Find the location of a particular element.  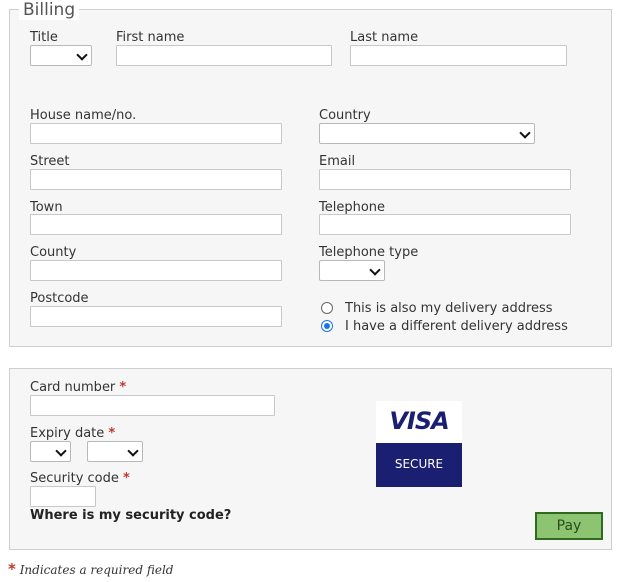

street-field is located at coordinates (156, 179).